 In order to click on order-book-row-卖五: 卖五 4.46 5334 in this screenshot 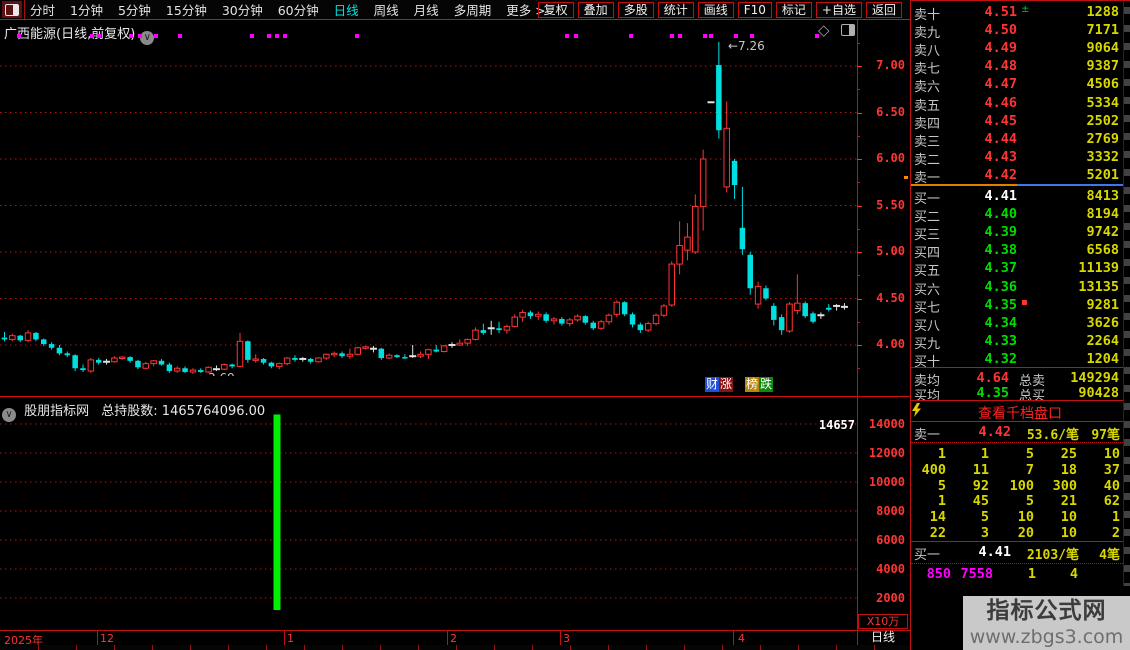, I will do `click(1017, 104)`.